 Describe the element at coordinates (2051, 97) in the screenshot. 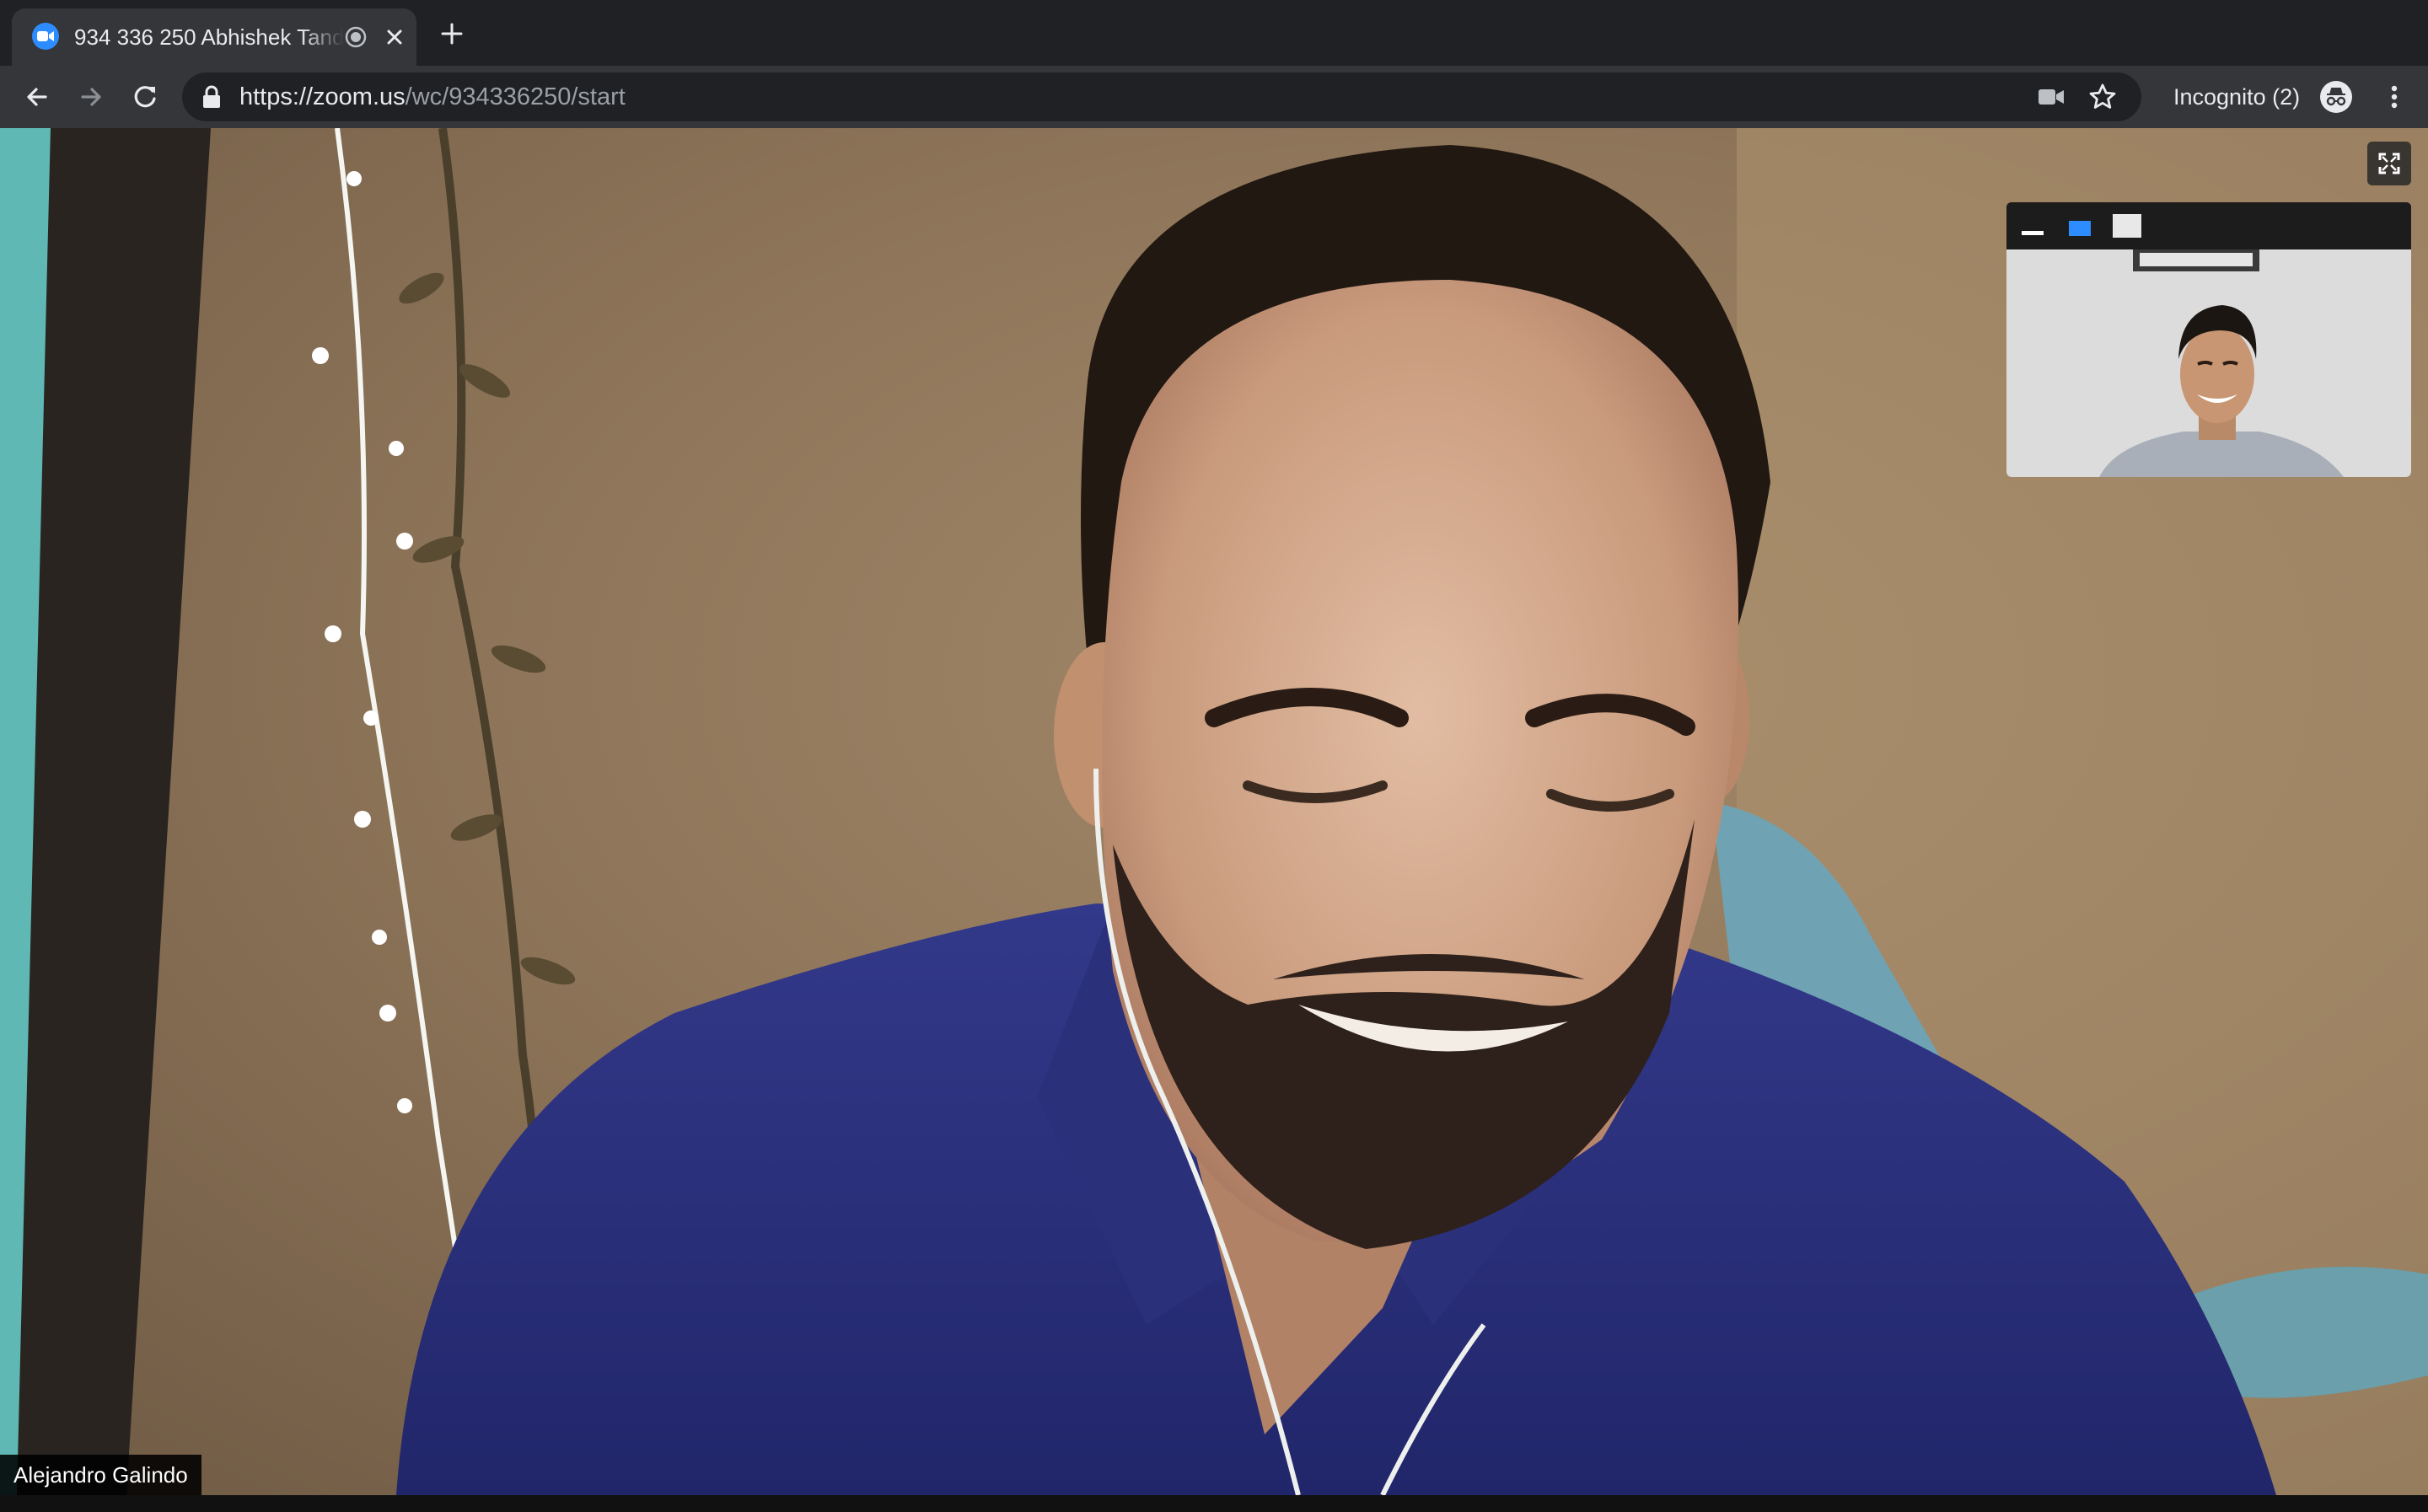

I see `camera-icon` at that location.